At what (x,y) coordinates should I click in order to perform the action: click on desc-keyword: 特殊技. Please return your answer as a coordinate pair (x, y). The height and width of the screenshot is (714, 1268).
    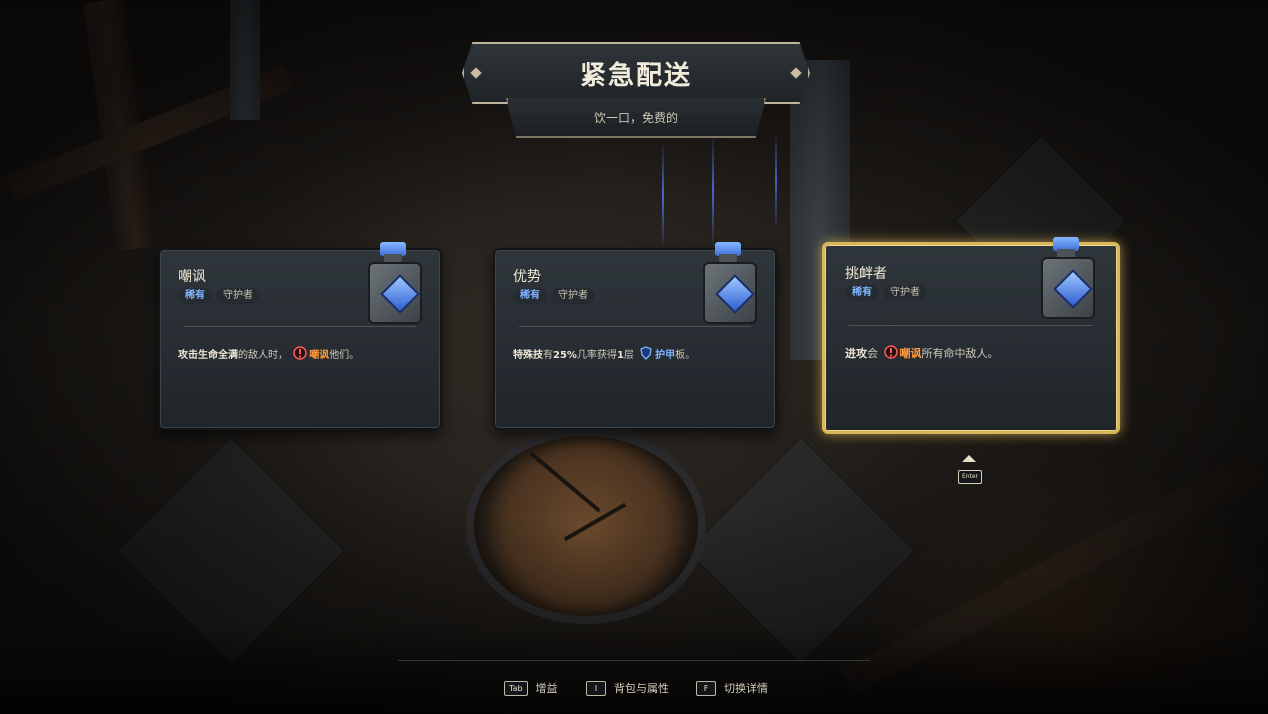
    Looking at the image, I should click on (528, 355).